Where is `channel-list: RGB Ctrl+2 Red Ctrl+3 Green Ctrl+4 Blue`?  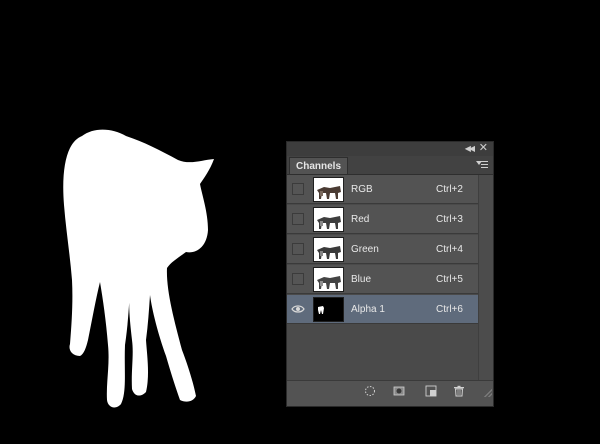 channel-list: RGB Ctrl+2 Red Ctrl+3 Green Ctrl+4 Blue is located at coordinates (382, 277).